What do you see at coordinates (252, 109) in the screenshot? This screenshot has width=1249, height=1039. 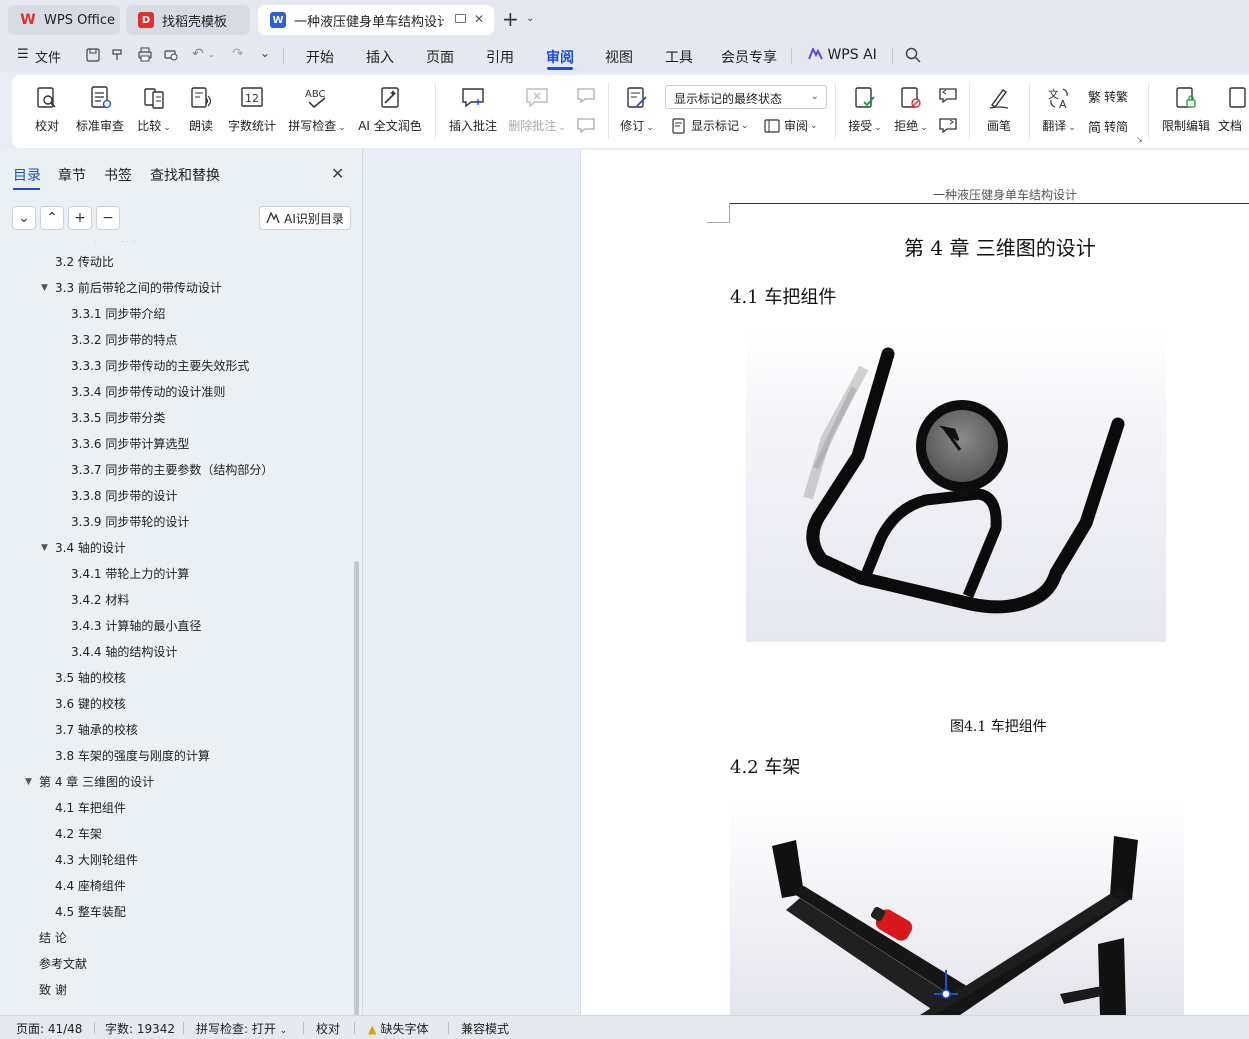 I see `word-count-button: 12 字数统计` at bounding box center [252, 109].